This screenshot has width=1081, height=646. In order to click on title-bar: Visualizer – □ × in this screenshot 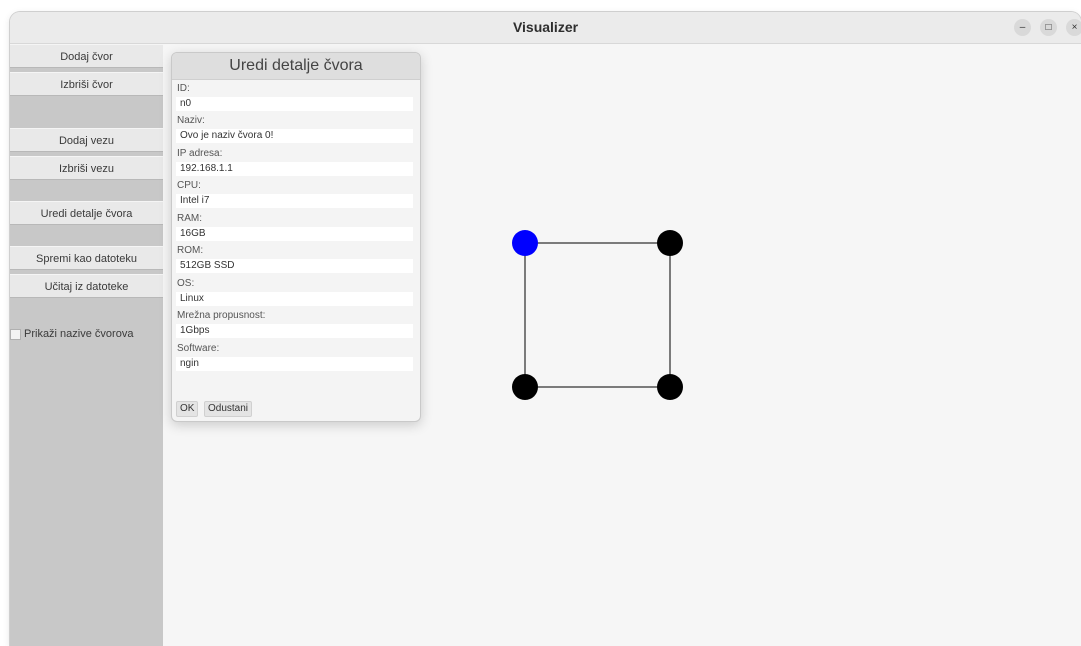, I will do `click(545, 28)`.